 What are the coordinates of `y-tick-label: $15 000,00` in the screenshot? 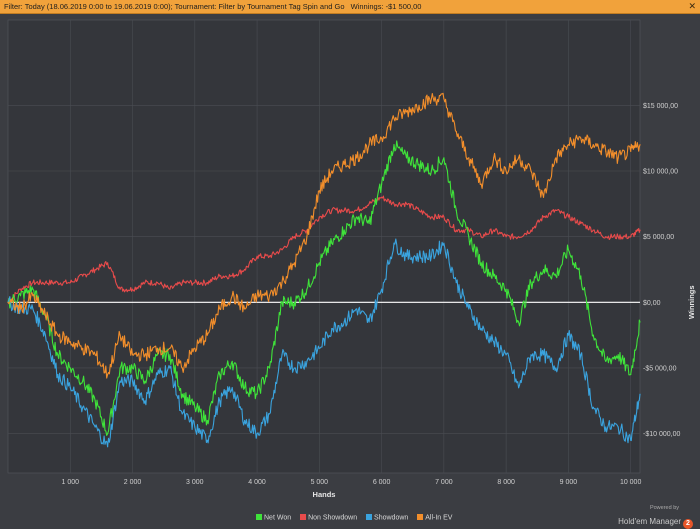 It's located at (660, 106).